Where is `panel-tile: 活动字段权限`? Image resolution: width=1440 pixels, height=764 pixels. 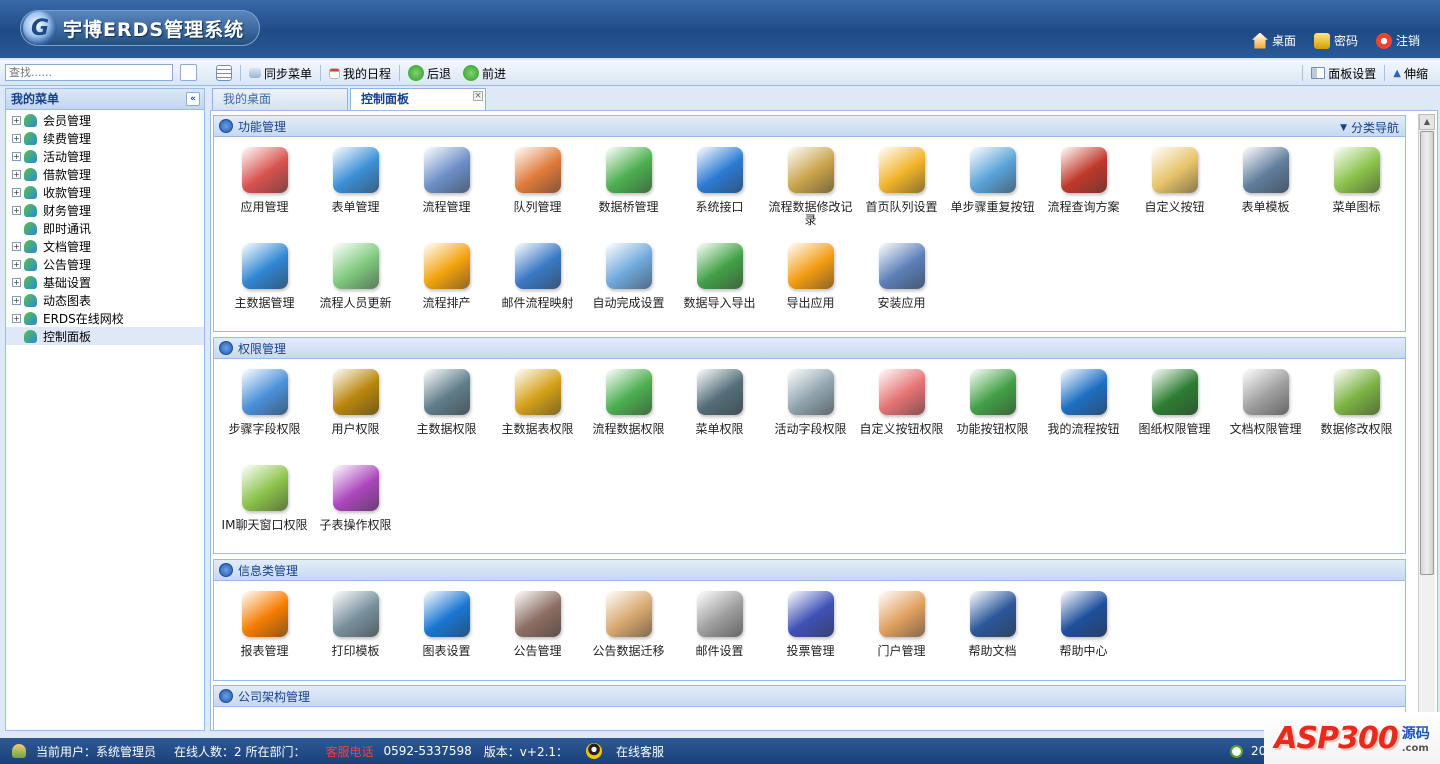 panel-tile: 活动字段权限 is located at coordinates (810, 415).